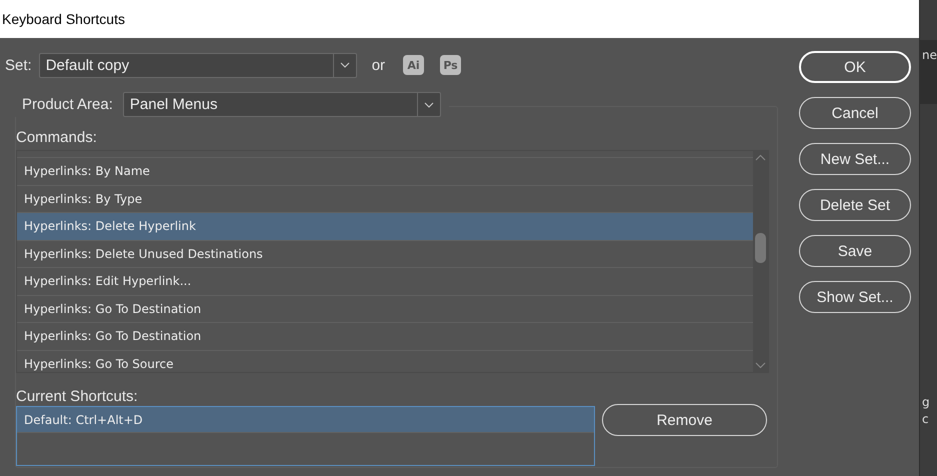  What do you see at coordinates (379, 65) in the screenshot?
I see `or-label: or` at bounding box center [379, 65].